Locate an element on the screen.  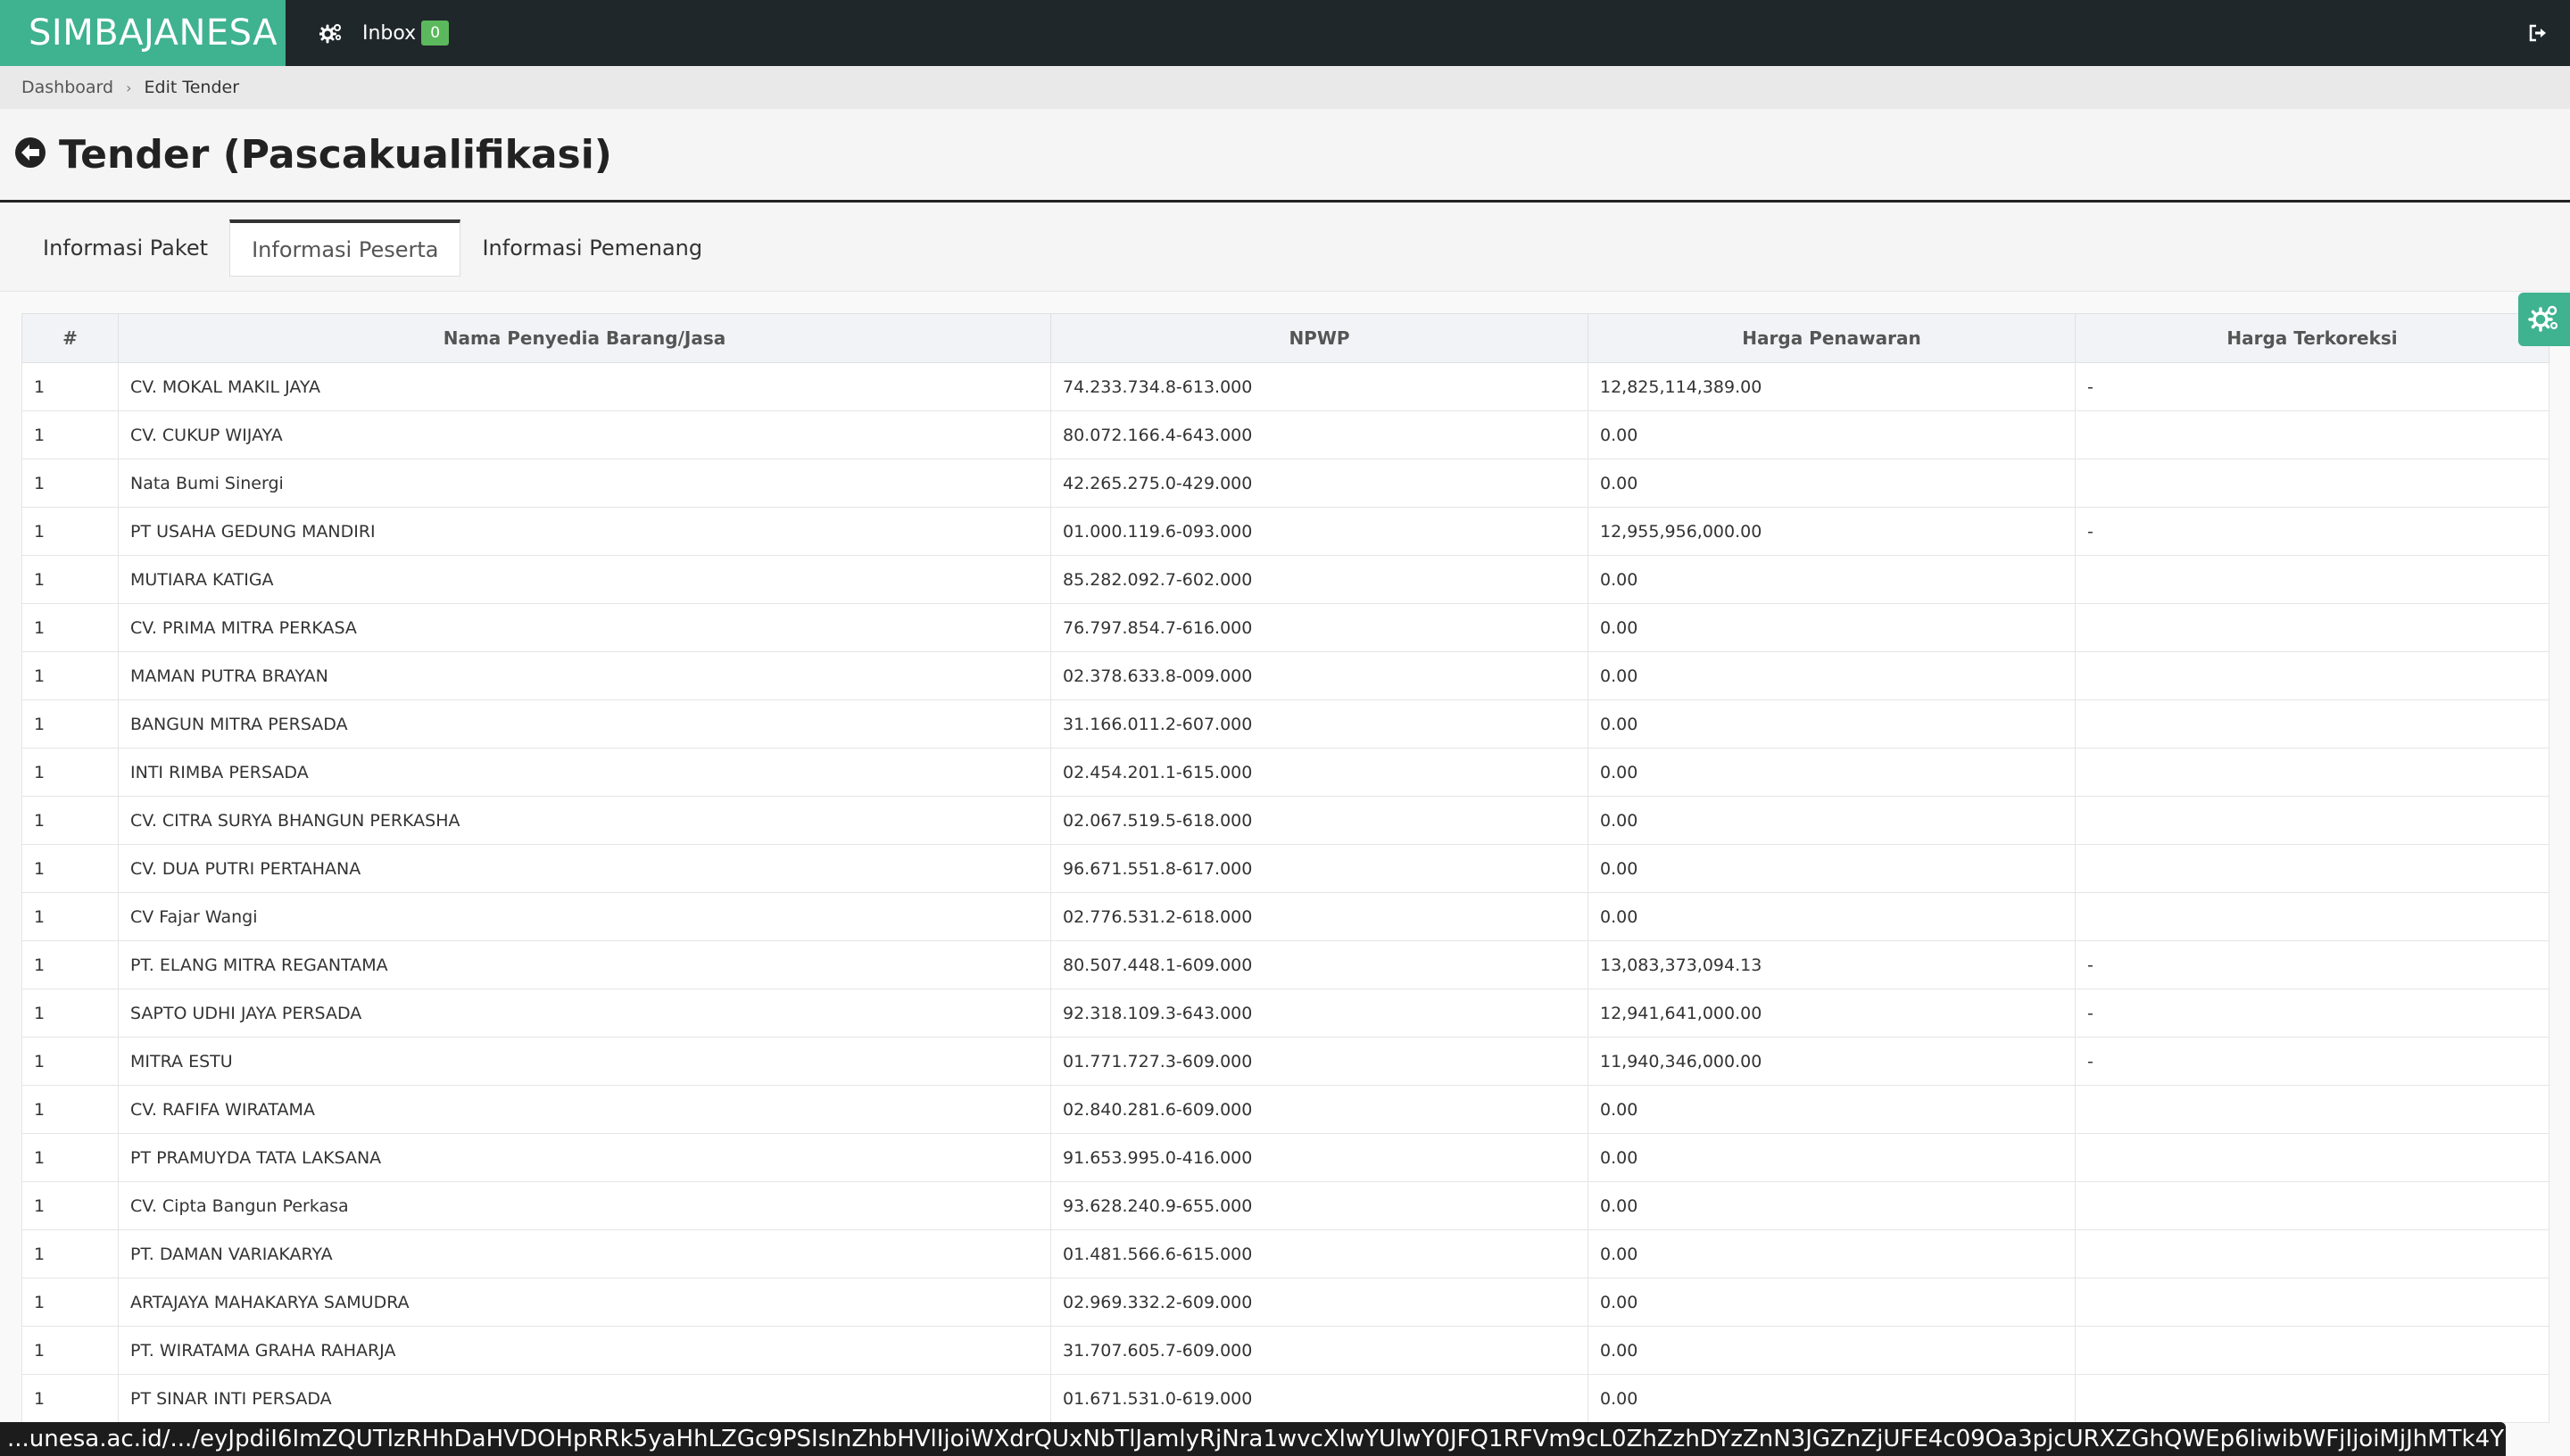
cell-npwp: 02.776.531.2-618.000 is located at coordinates (1319, 916).